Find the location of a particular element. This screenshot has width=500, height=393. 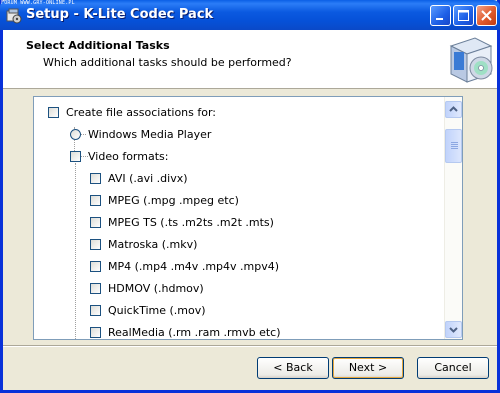

close-icon is located at coordinates (486, 15).